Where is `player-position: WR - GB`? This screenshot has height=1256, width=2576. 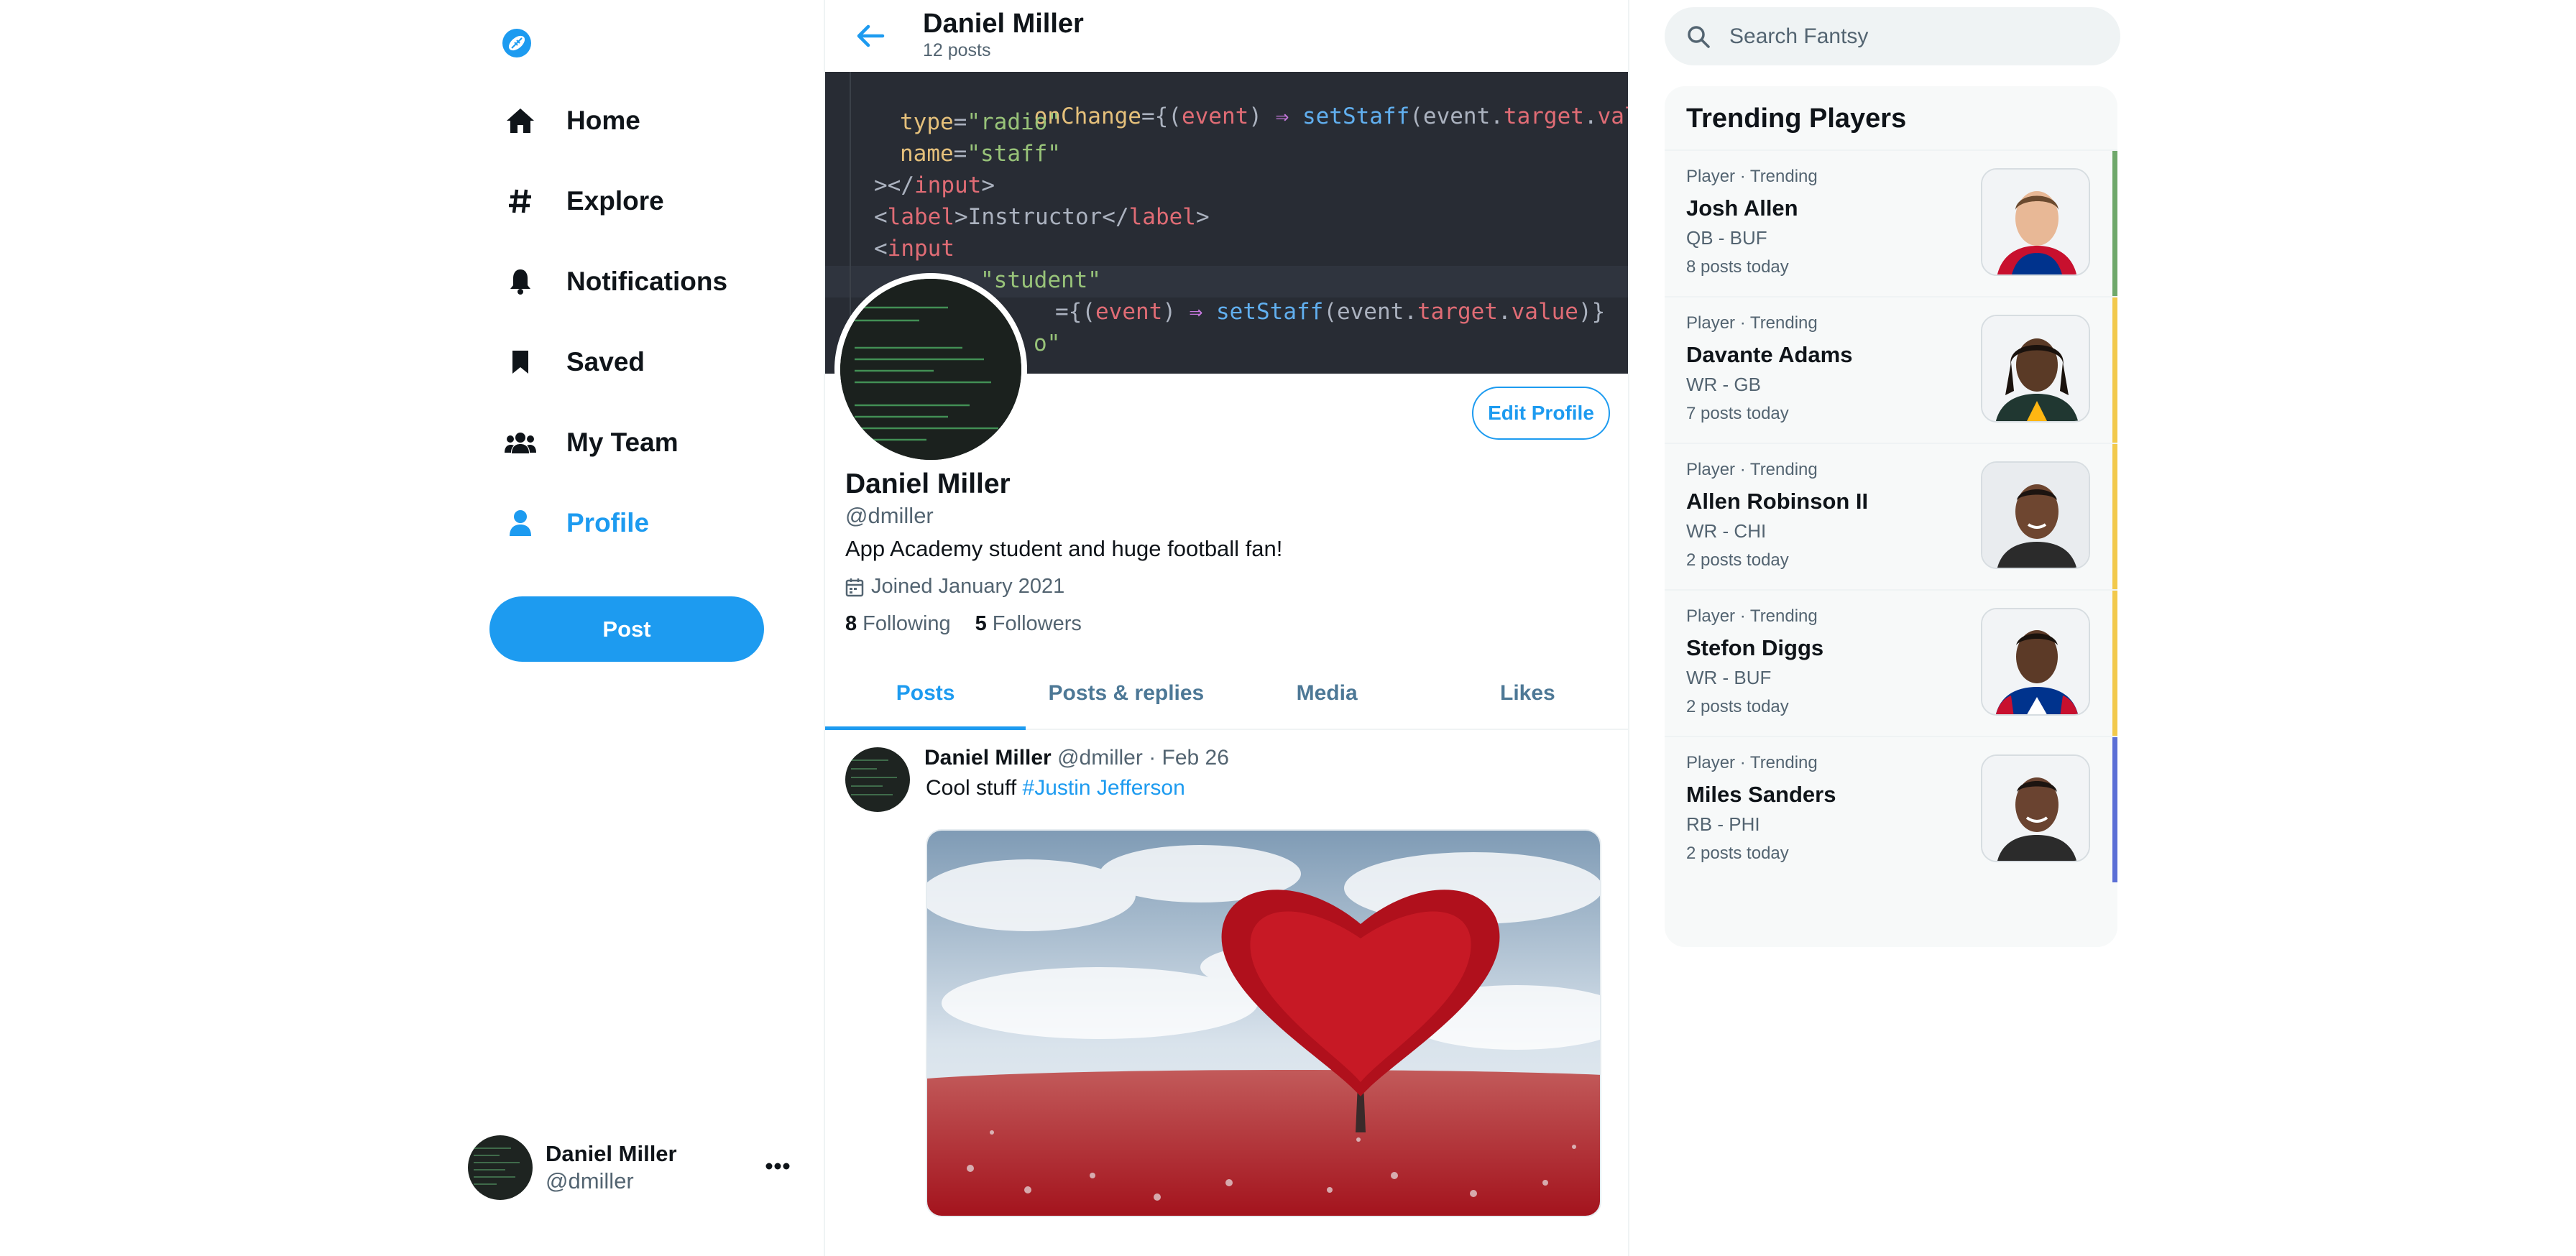 player-position: WR - GB is located at coordinates (1723, 384).